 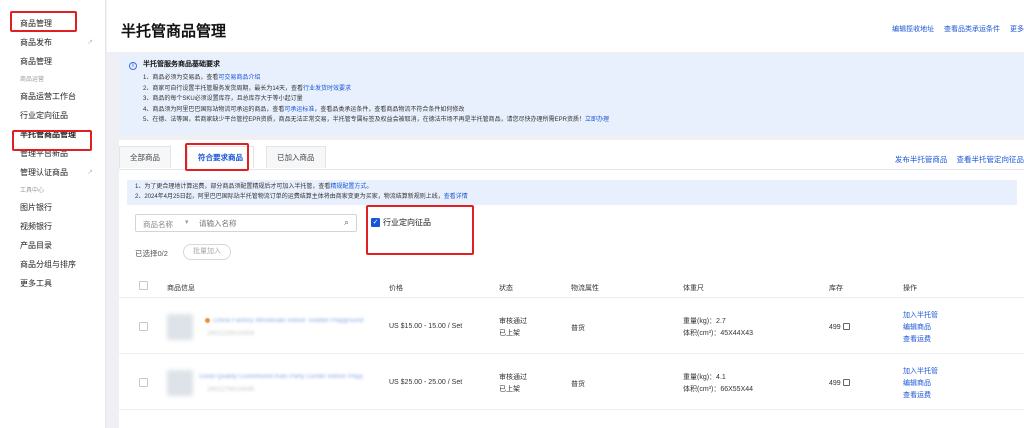 What do you see at coordinates (913, 29) in the screenshot?
I see `edit-pickup-address-link: 编辑揽收地址` at bounding box center [913, 29].